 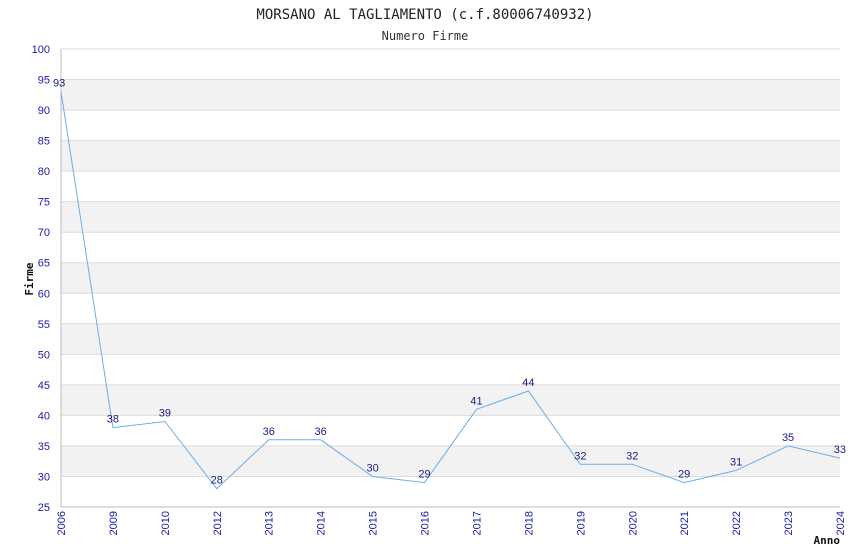 What do you see at coordinates (840, 450) in the screenshot?
I see `data-label: 33` at bounding box center [840, 450].